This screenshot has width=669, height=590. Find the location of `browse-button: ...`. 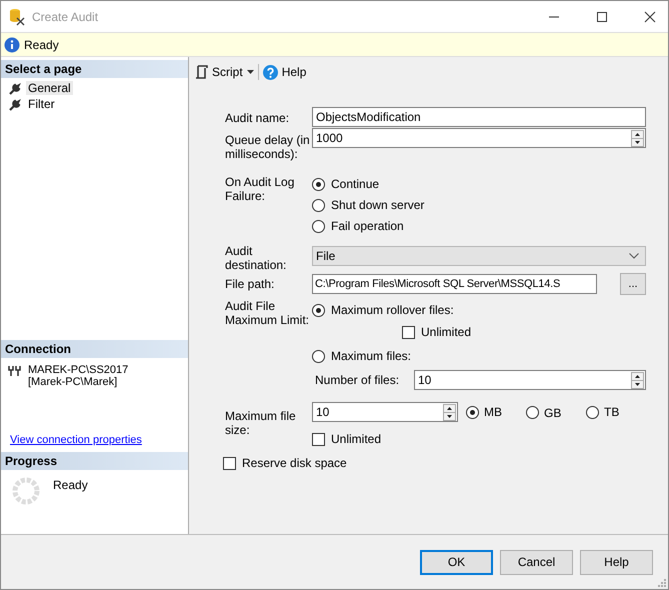

browse-button: ... is located at coordinates (633, 283).